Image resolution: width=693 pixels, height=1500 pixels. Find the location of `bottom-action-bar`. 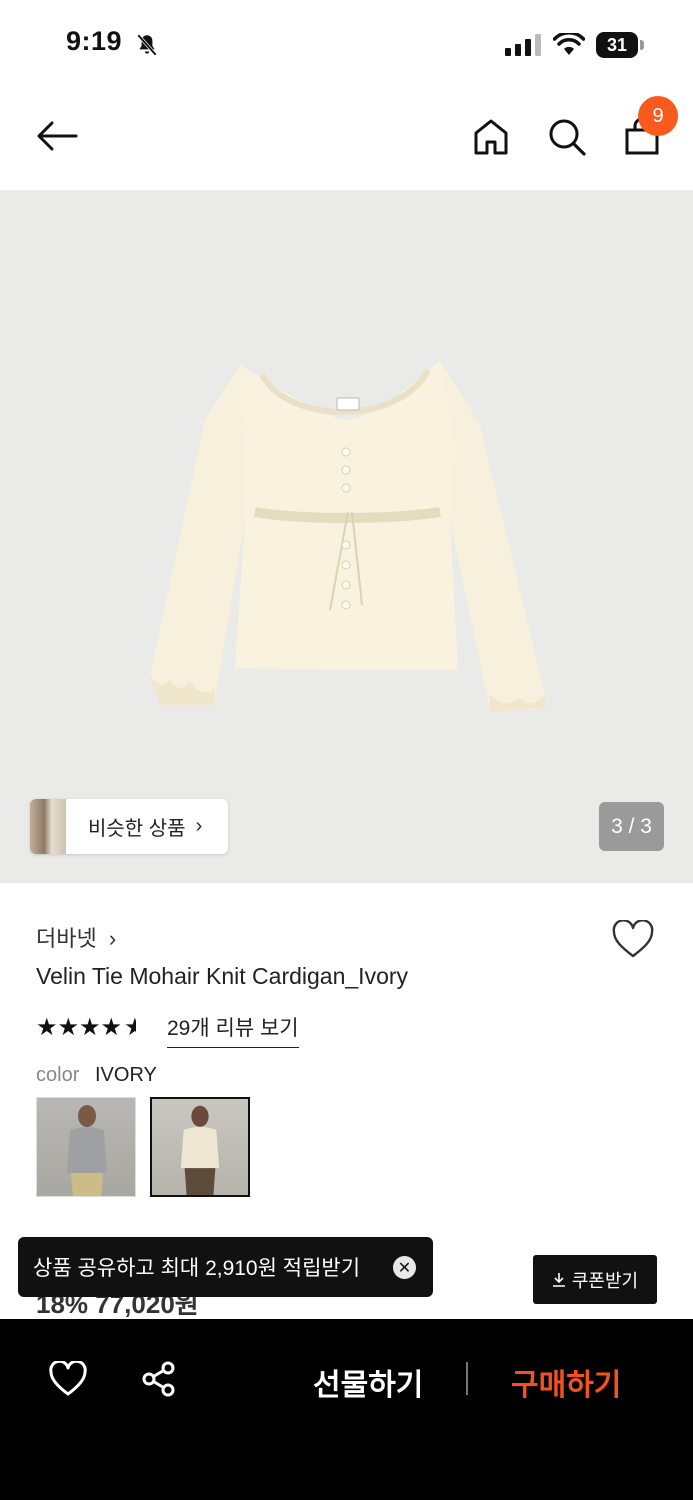

bottom-action-bar is located at coordinates (346, 1409).